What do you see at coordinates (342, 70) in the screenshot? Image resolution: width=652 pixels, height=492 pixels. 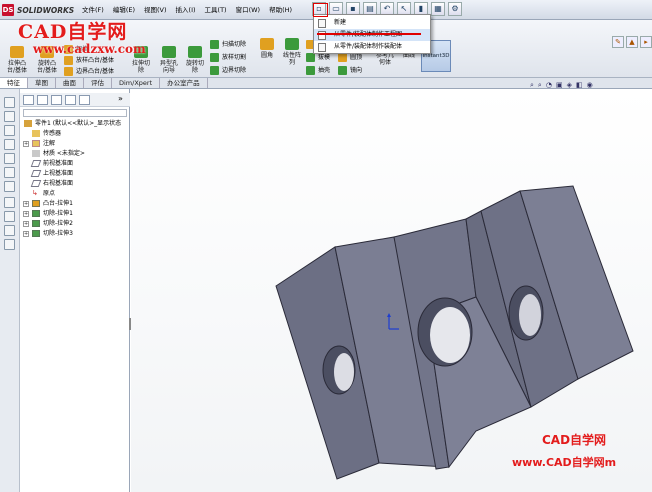 I see `mirror-icon` at bounding box center [342, 70].